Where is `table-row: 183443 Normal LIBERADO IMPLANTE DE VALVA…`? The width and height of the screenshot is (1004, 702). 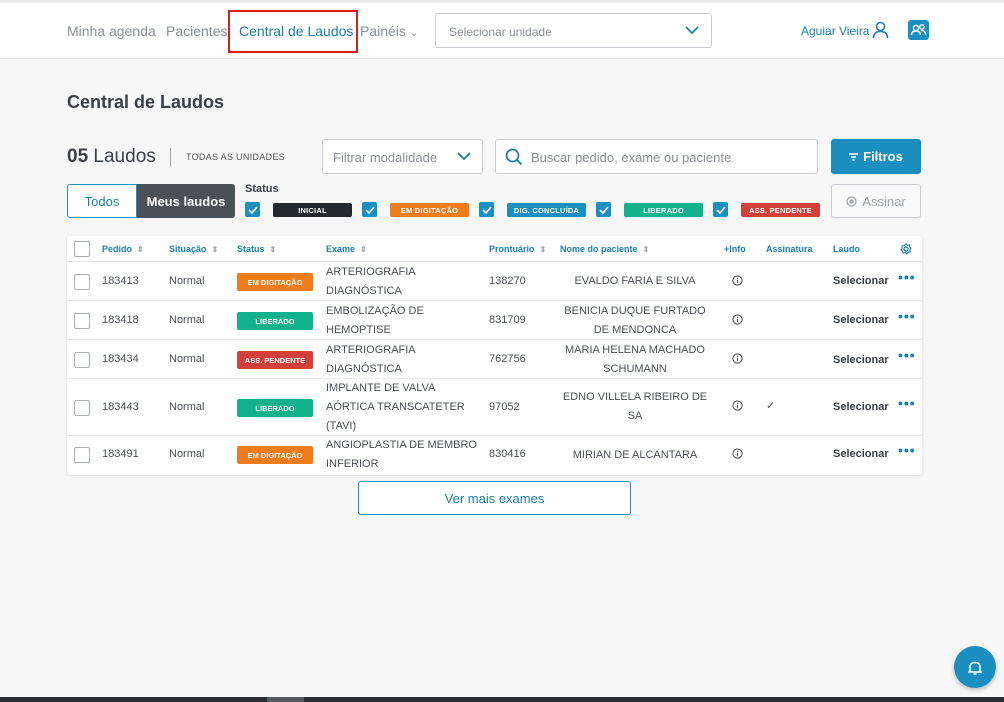 table-row: 183443 Normal LIBERADO IMPLANTE DE VALVA… is located at coordinates (494, 407).